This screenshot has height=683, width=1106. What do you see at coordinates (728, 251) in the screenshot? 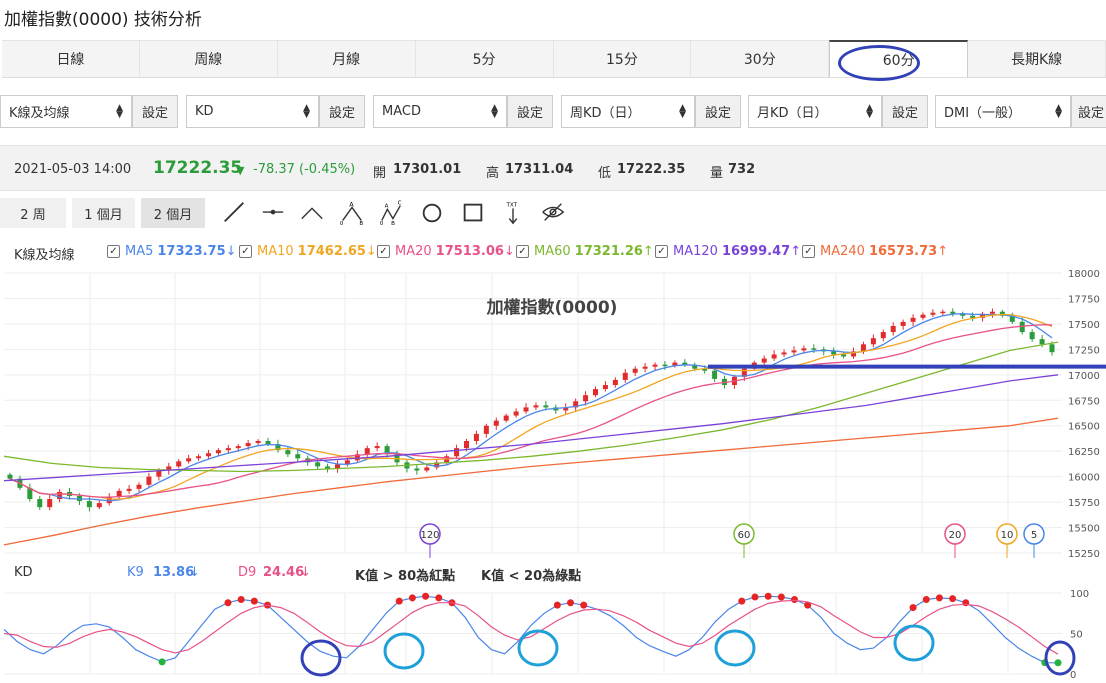
I see `ma-legend-ma120: ✓ MA120 16999.47 ↑` at bounding box center [728, 251].